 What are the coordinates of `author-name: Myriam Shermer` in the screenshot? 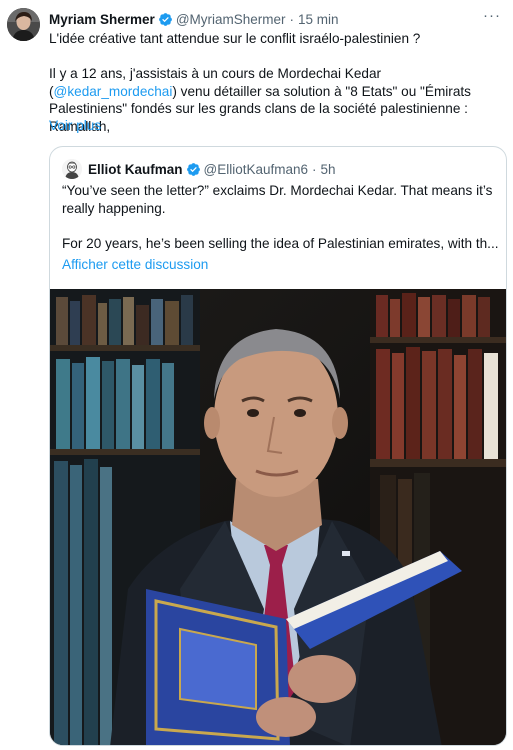 It's located at (102, 19).